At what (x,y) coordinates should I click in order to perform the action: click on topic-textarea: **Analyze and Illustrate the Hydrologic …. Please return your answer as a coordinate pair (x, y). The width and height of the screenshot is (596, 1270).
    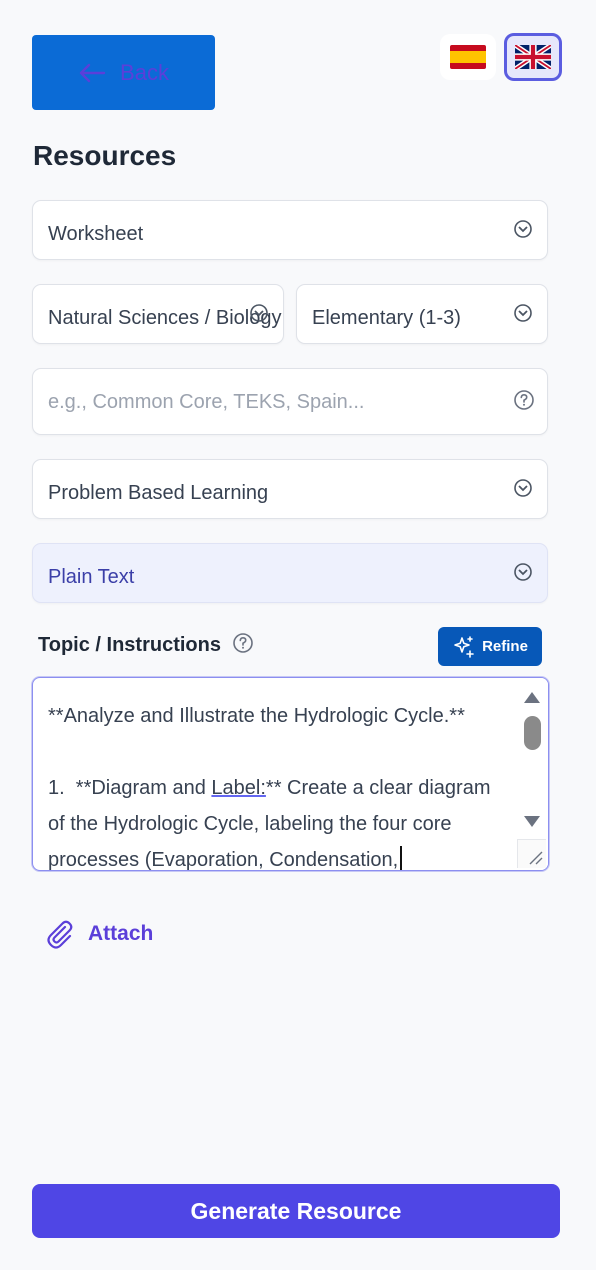
    Looking at the image, I should click on (290, 774).